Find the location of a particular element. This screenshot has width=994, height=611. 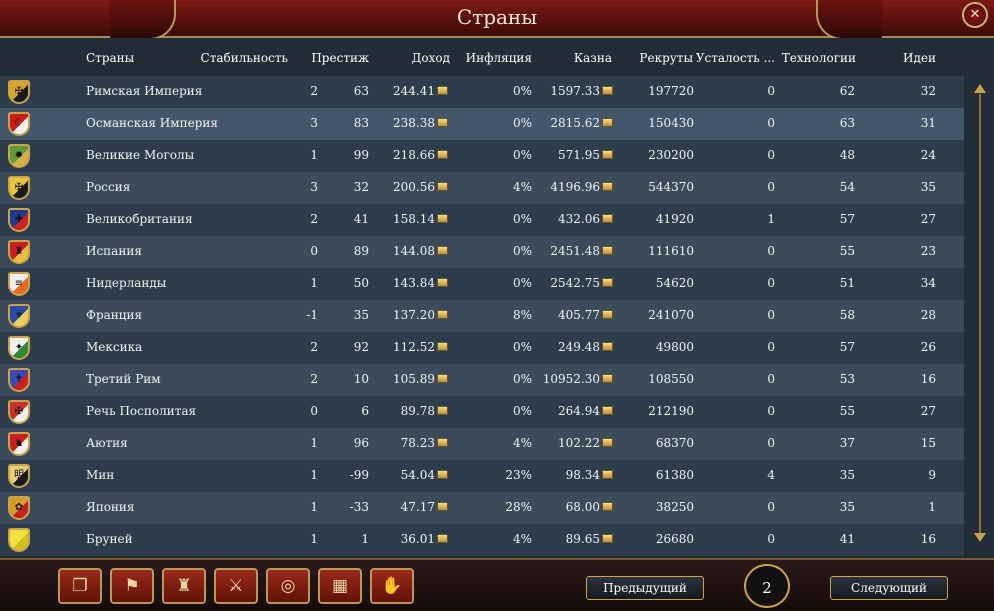

sun-icon: ✹ is located at coordinates (19, 156).